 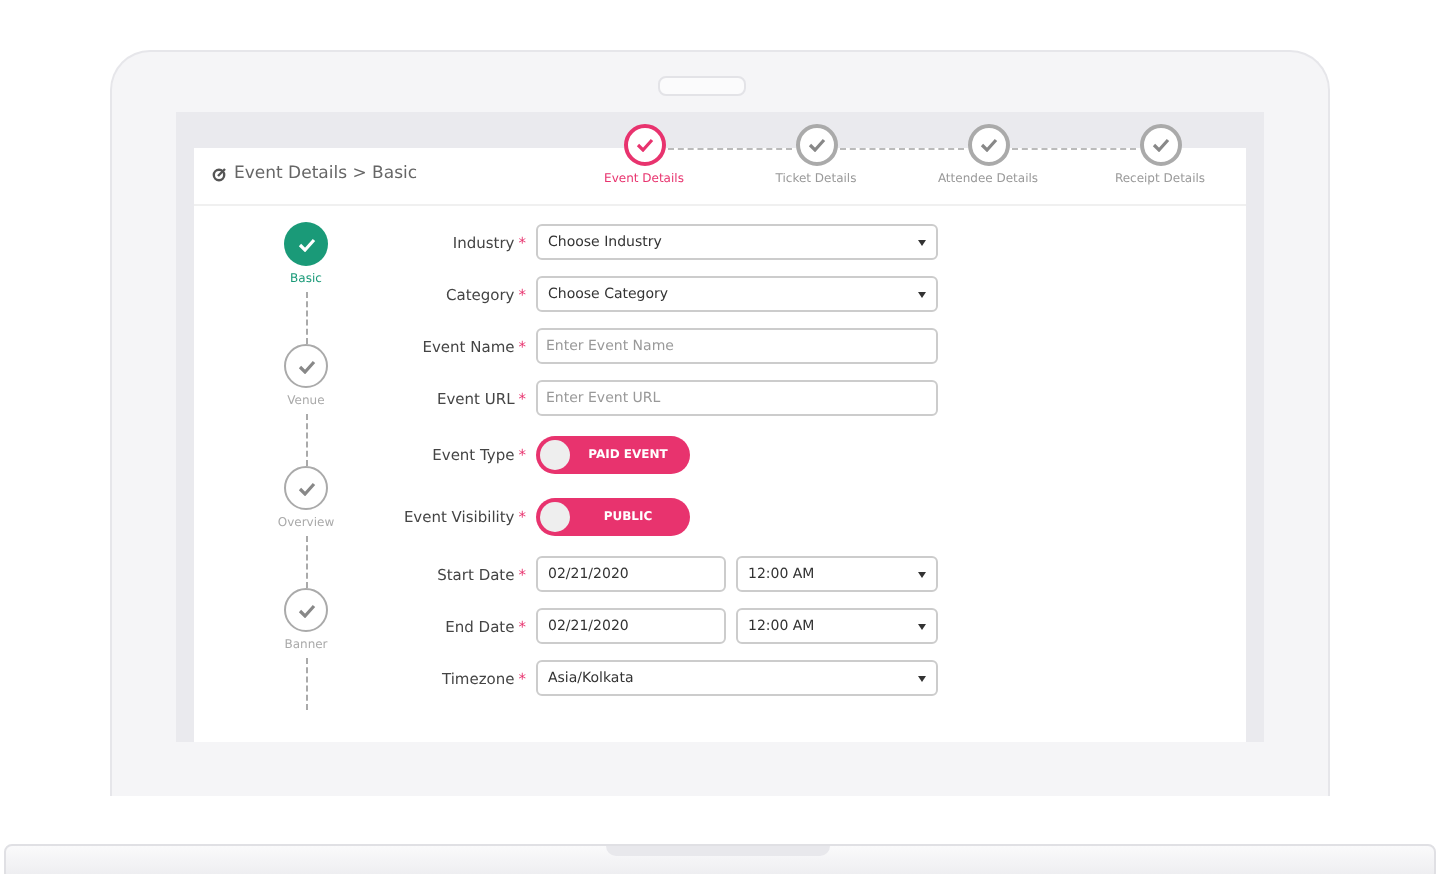 What do you see at coordinates (219, 174) in the screenshot?
I see `edit-icon` at bounding box center [219, 174].